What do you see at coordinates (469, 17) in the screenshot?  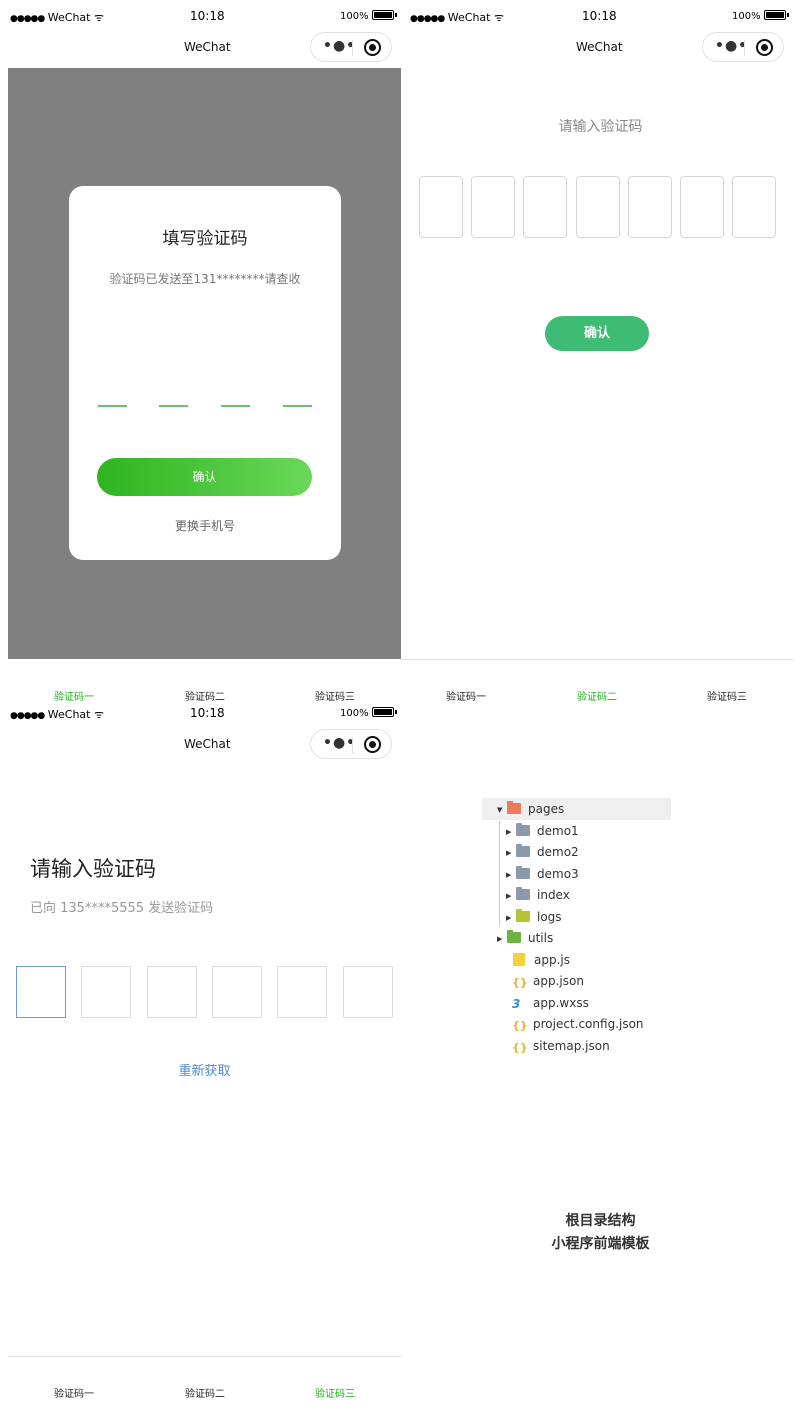 I see `carrier-label: WeChat` at bounding box center [469, 17].